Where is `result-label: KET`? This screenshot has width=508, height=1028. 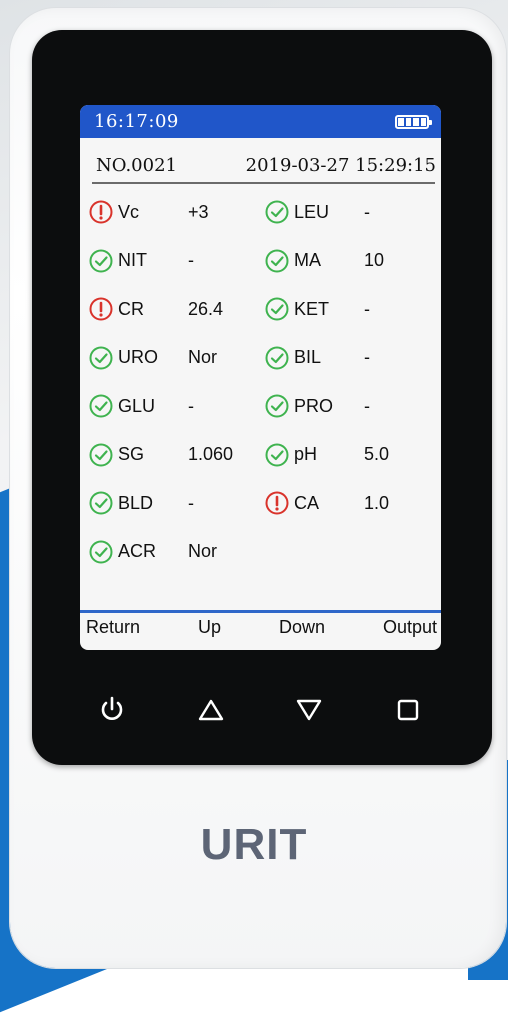
result-label: KET is located at coordinates (312, 308).